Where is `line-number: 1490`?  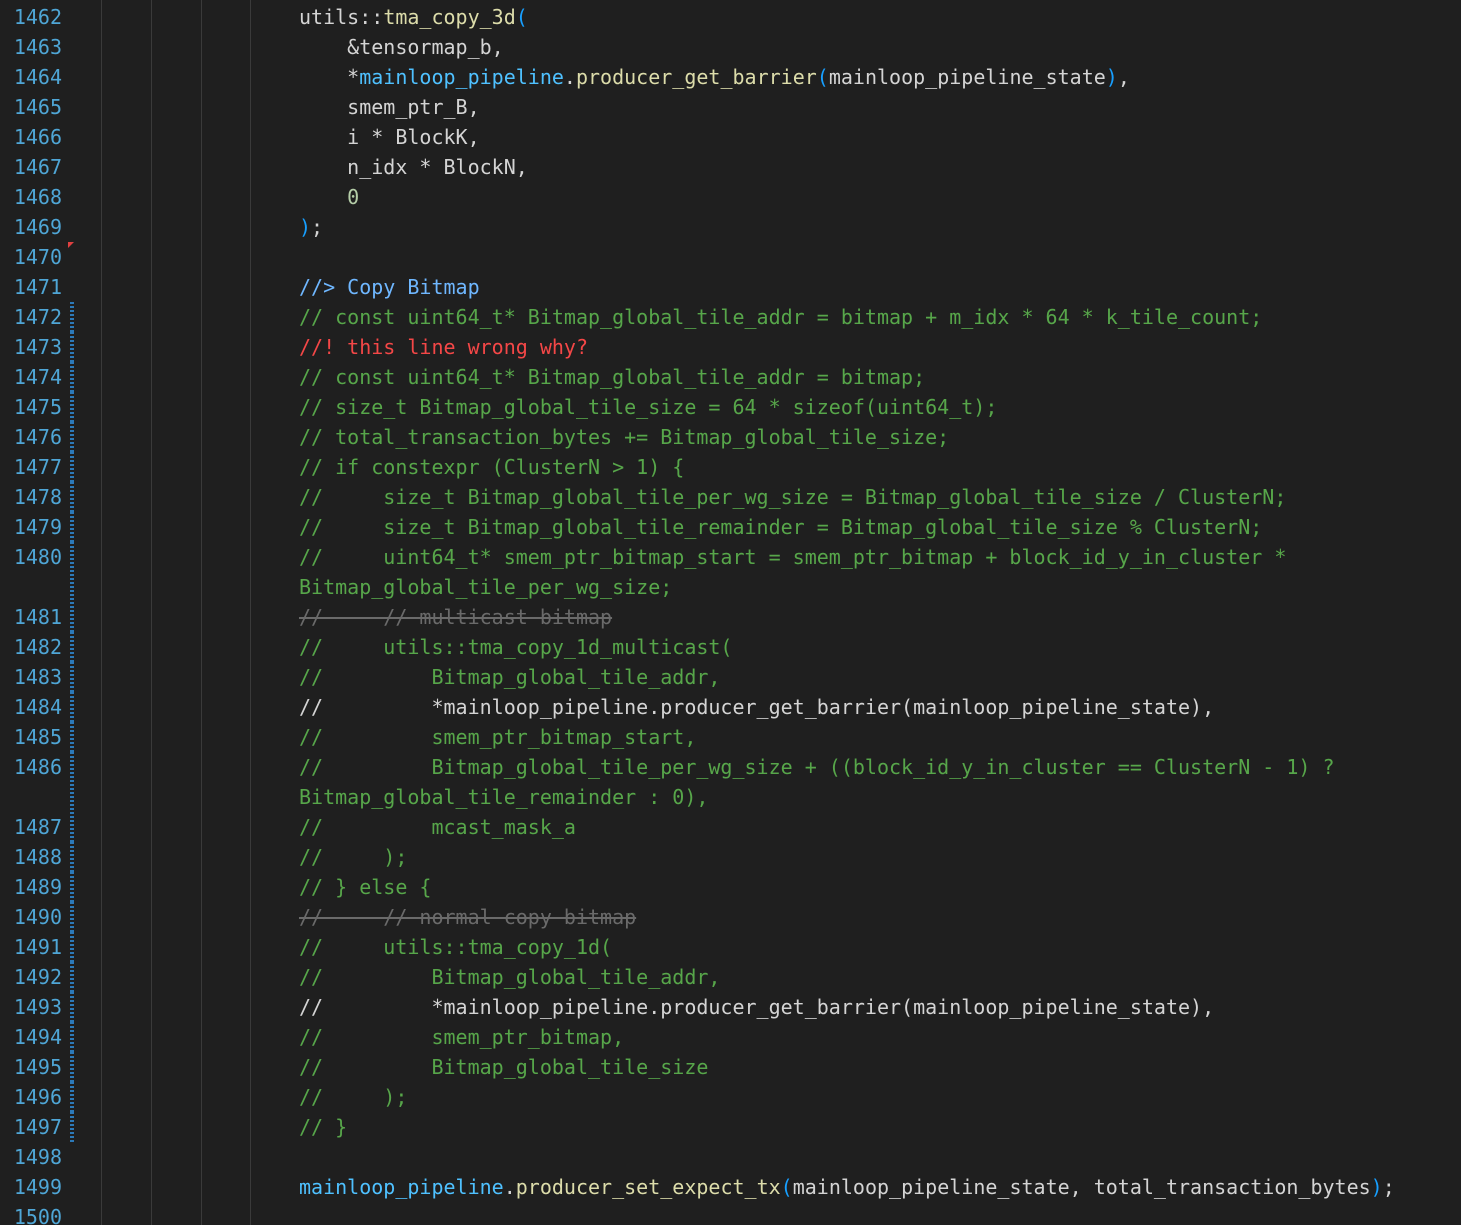
line-number: 1490 is located at coordinates (37, 917).